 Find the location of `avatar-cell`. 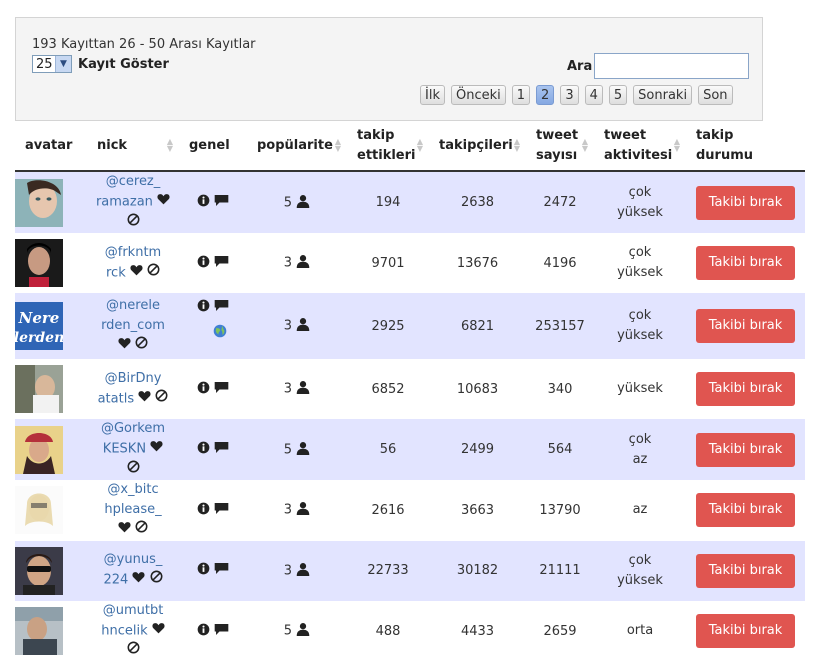

avatar-cell is located at coordinates (51, 389).